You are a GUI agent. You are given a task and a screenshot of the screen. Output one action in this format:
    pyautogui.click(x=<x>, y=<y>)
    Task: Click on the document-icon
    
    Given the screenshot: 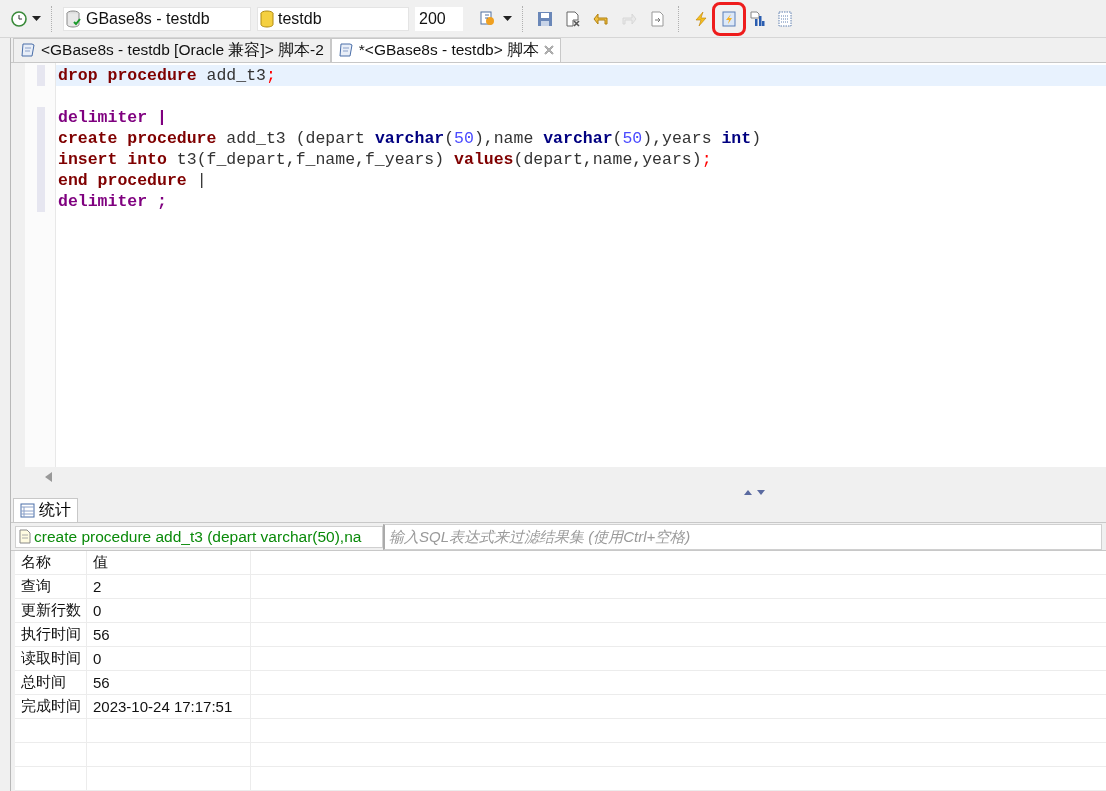 What is the action you would take?
    pyautogui.click(x=25, y=536)
    